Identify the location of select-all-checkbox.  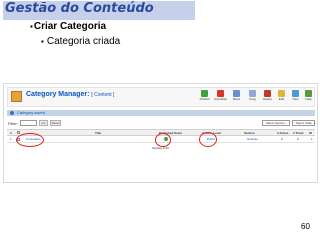
(18, 132).